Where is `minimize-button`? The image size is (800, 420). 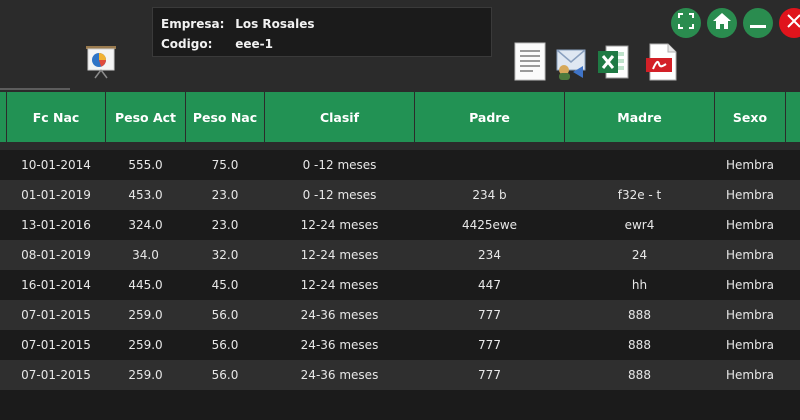
minimize-button is located at coordinates (758, 23).